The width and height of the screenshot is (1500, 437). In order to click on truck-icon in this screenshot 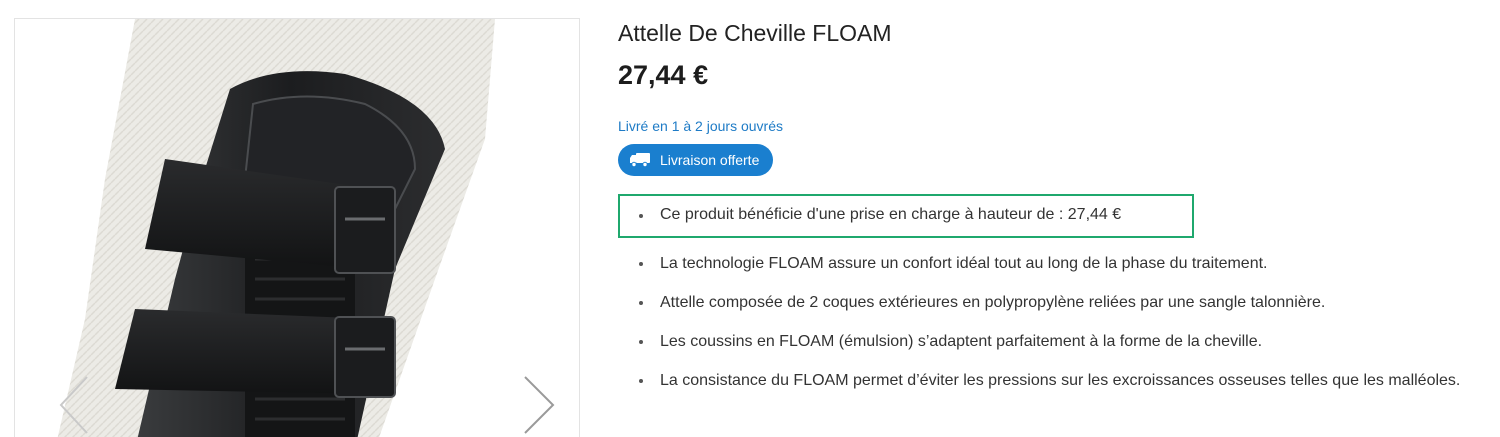, I will do `click(640, 160)`.